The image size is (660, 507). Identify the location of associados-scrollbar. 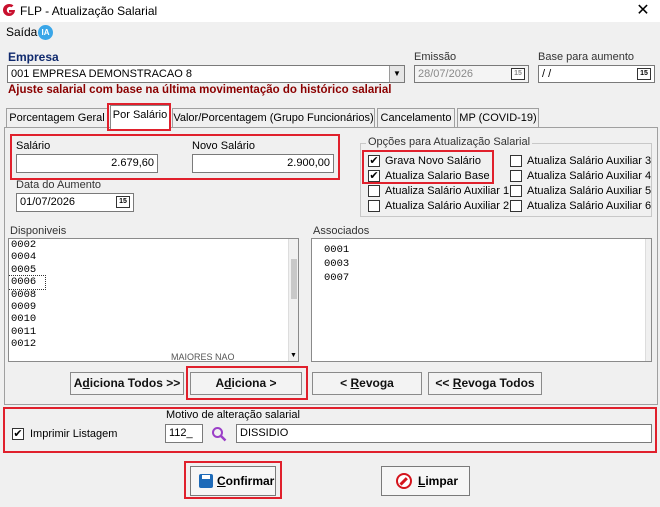
(648, 300).